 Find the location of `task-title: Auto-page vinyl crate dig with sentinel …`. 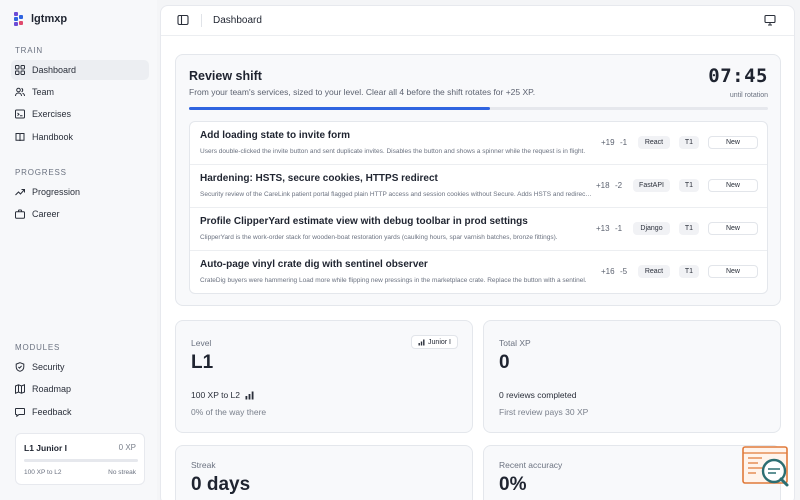

task-title: Auto-page vinyl crate dig with sentinel … is located at coordinates (314, 264).